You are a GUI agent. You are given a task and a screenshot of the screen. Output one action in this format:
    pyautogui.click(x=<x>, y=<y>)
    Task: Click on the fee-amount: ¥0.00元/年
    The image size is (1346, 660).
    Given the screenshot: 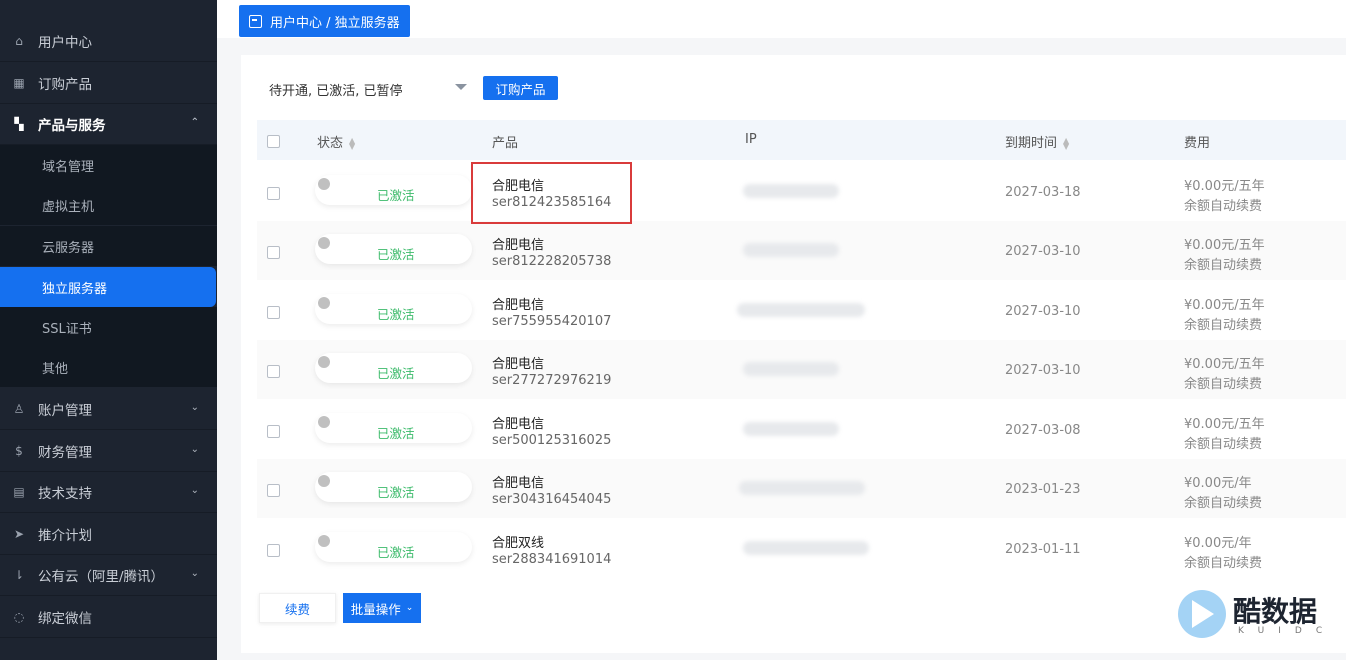 What is the action you would take?
    pyautogui.click(x=1218, y=483)
    